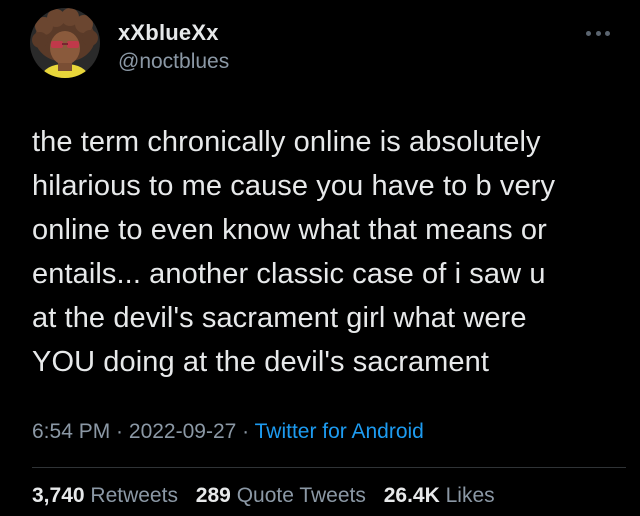 Image resolution: width=640 pixels, height=516 pixels. I want to click on retweets-stat: 3,740 Retweets, so click(105, 495).